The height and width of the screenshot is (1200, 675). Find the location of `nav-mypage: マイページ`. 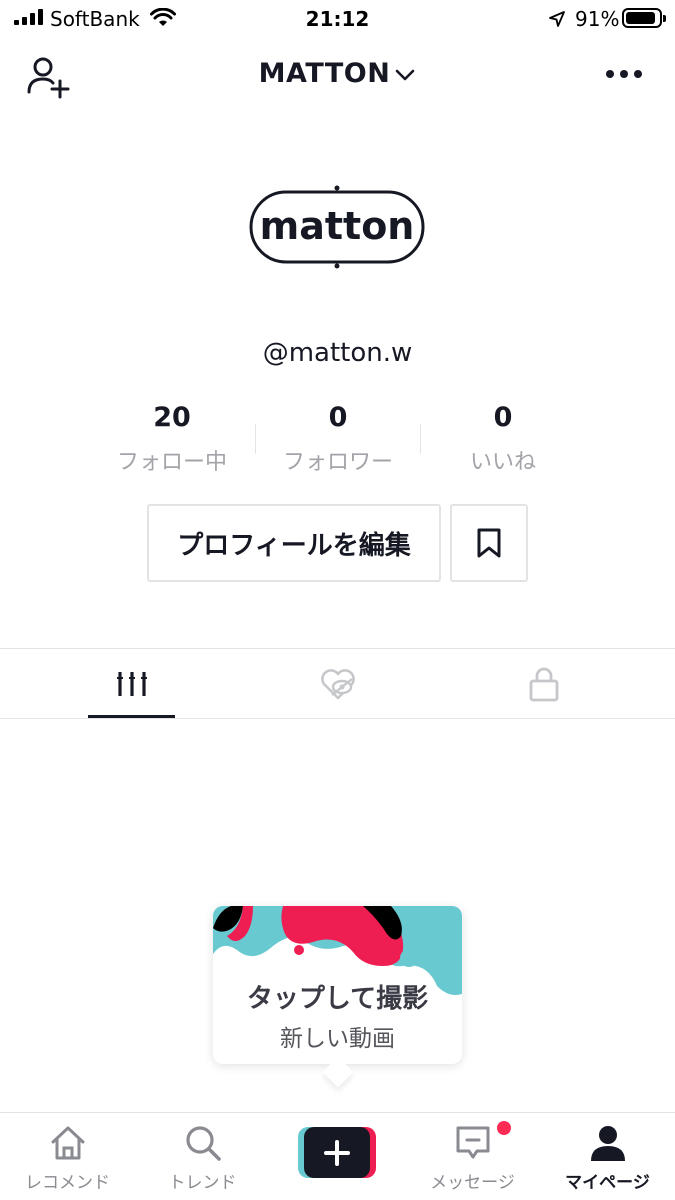

nav-mypage: マイページ is located at coordinates (607, 1156).